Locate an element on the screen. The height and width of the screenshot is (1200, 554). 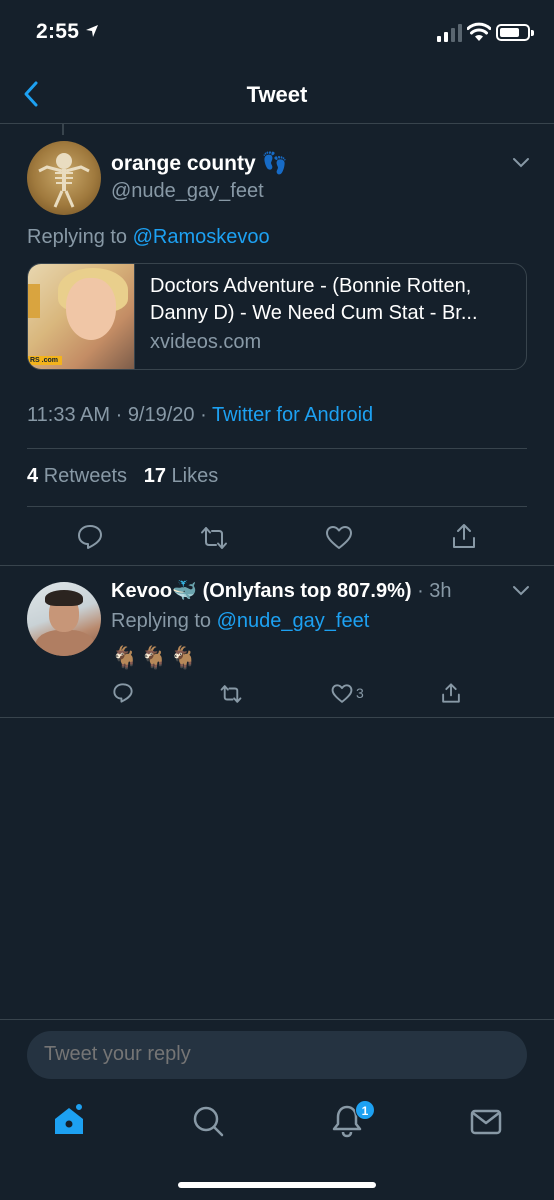
status-time-text: 2:55 is located at coordinates (58, 31).